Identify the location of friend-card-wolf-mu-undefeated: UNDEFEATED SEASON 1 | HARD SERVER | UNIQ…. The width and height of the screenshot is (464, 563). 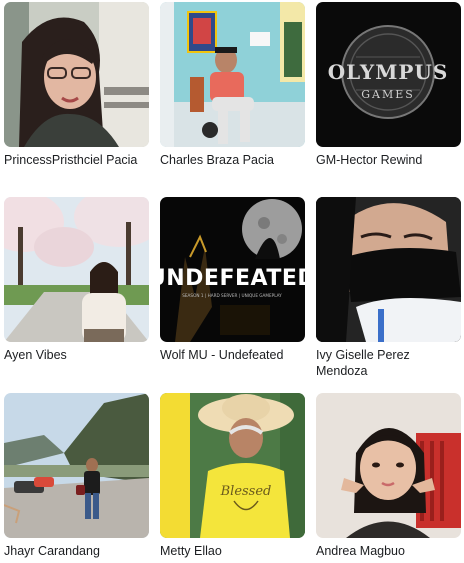
(232, 280).